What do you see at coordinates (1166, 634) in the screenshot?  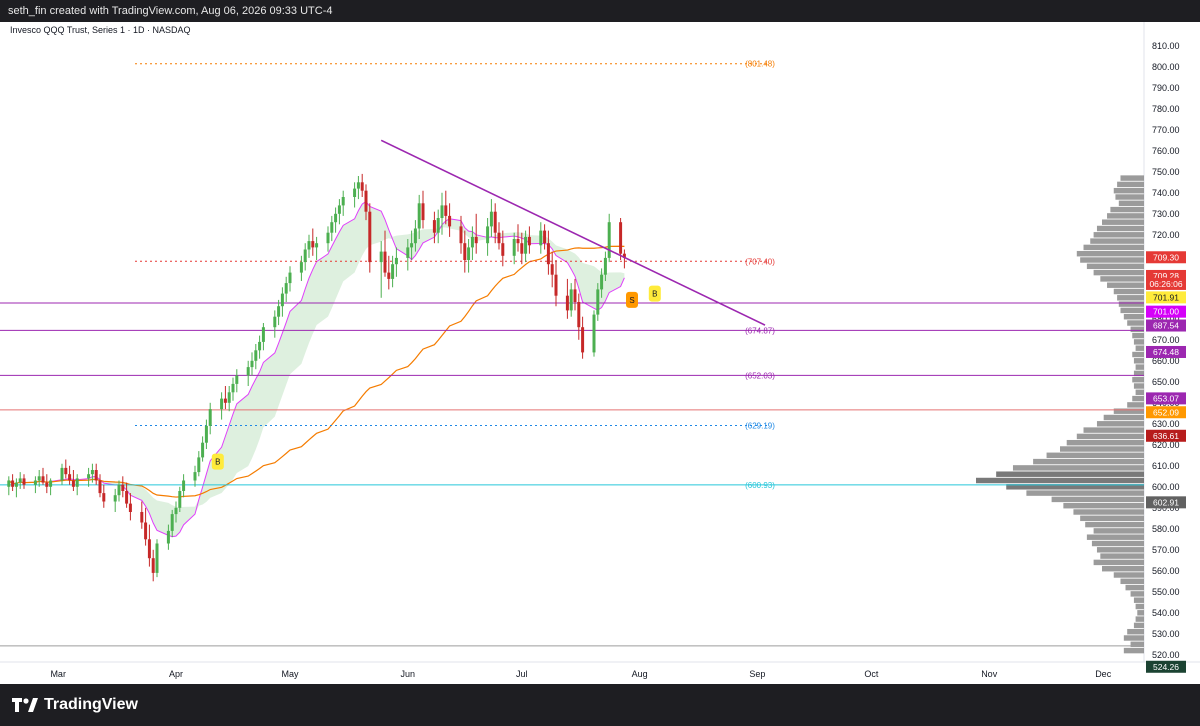 I see `y-tick-label: 530.00` at bounding box center [1166, 634].